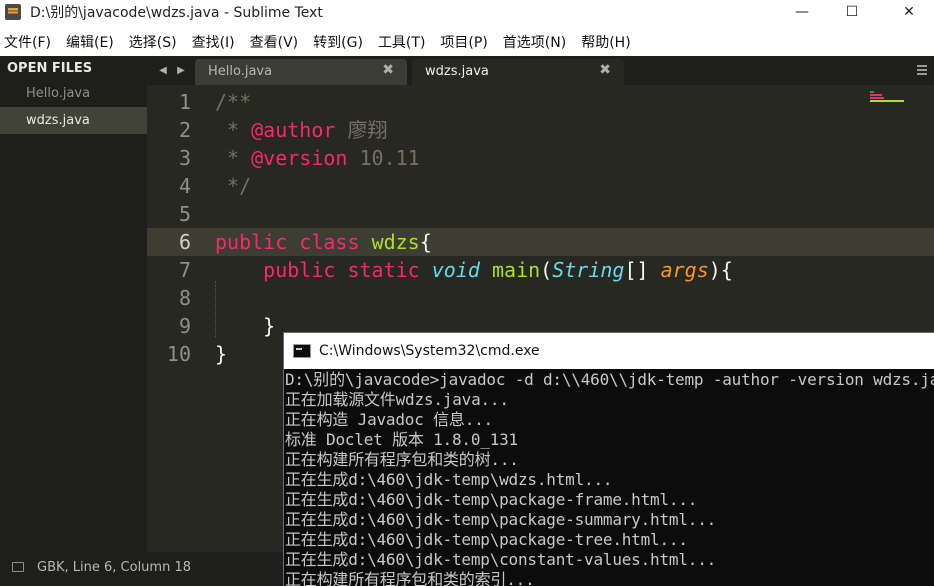 The width and height of the screenshot is (934, 586). Describe the element at coordinates (184, 214) in the screenshot. I see `line-number: 5` at that location.